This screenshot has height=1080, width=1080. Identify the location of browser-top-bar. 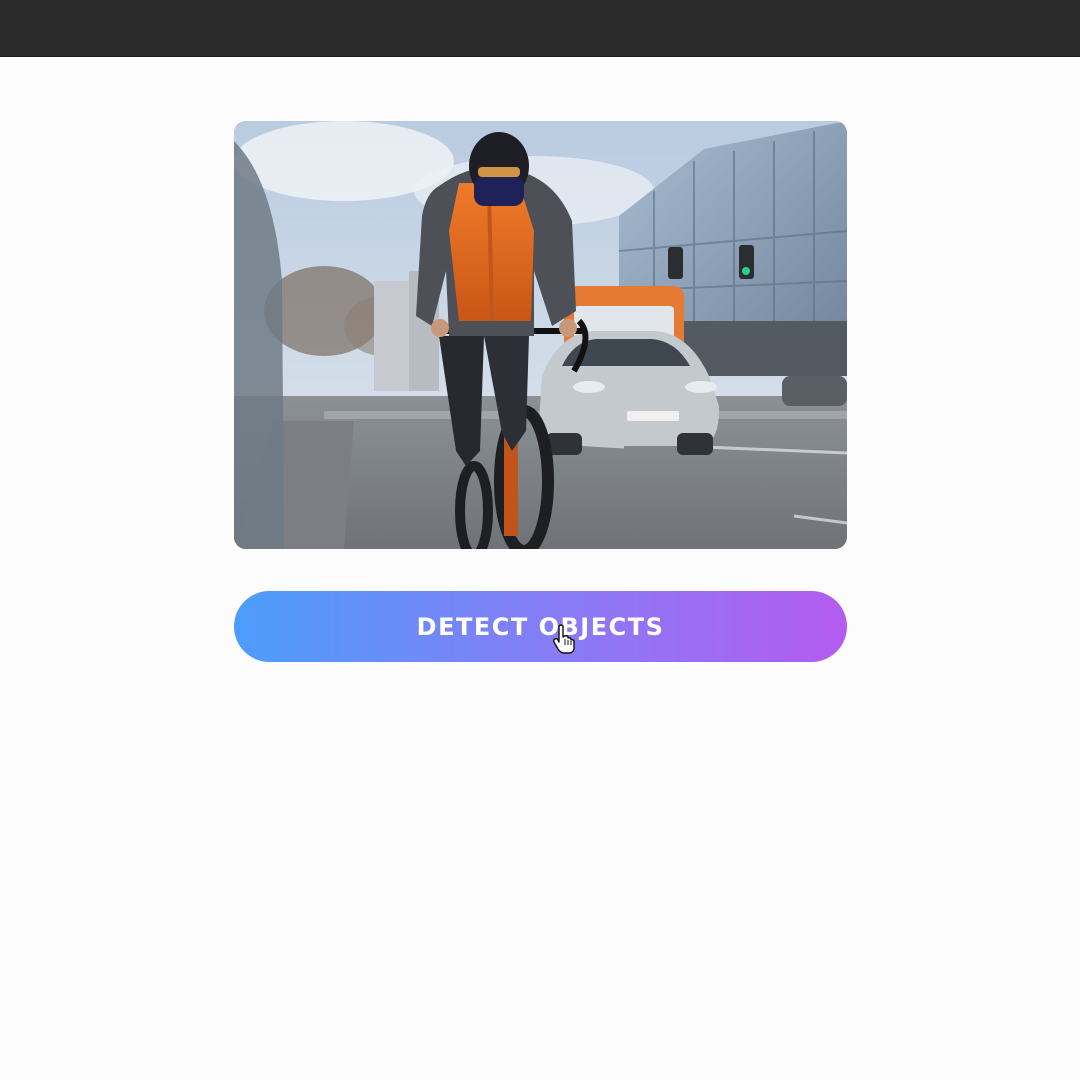
(540, 28).